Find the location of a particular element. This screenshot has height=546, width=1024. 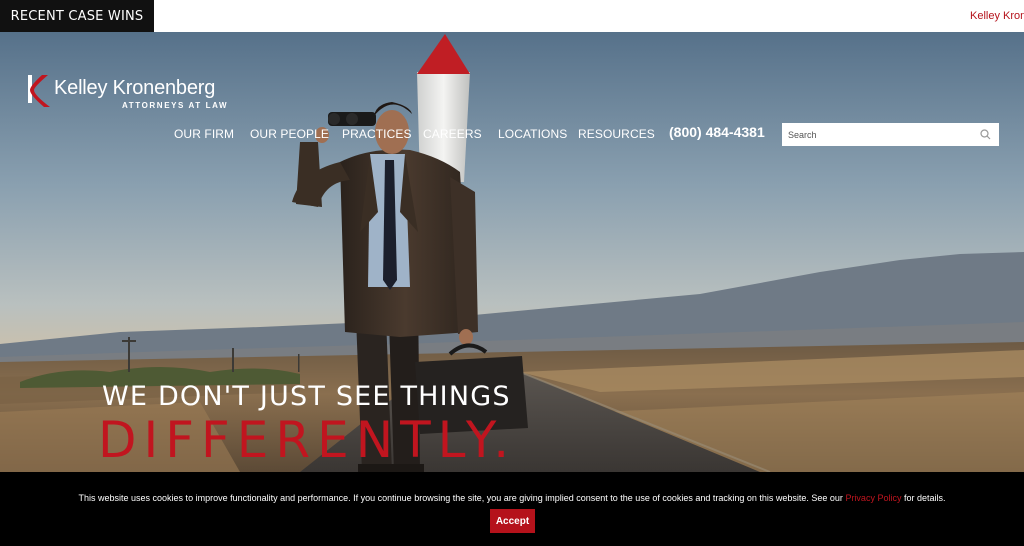

logo-subtitle: ATTORNEYS AT LAW is located at coordinates (175, 105).